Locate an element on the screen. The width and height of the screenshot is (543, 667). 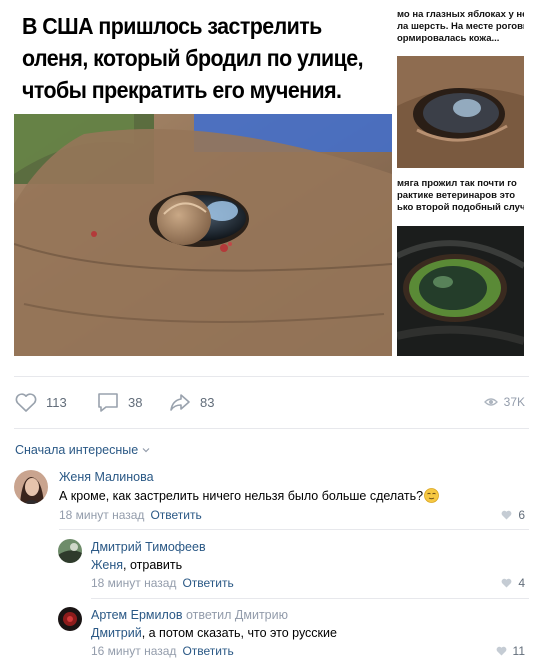
like-count: 113 is located at coordinates (56, 402).